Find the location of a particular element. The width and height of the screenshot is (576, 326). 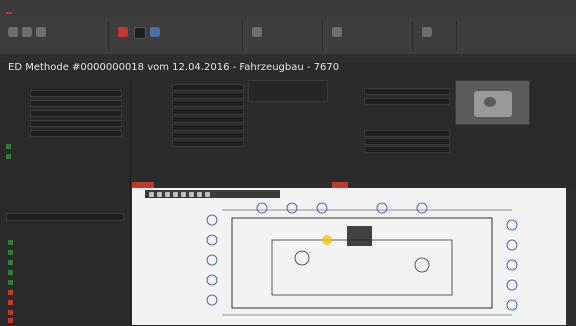

titlebar is located at coordinates (288, 4).